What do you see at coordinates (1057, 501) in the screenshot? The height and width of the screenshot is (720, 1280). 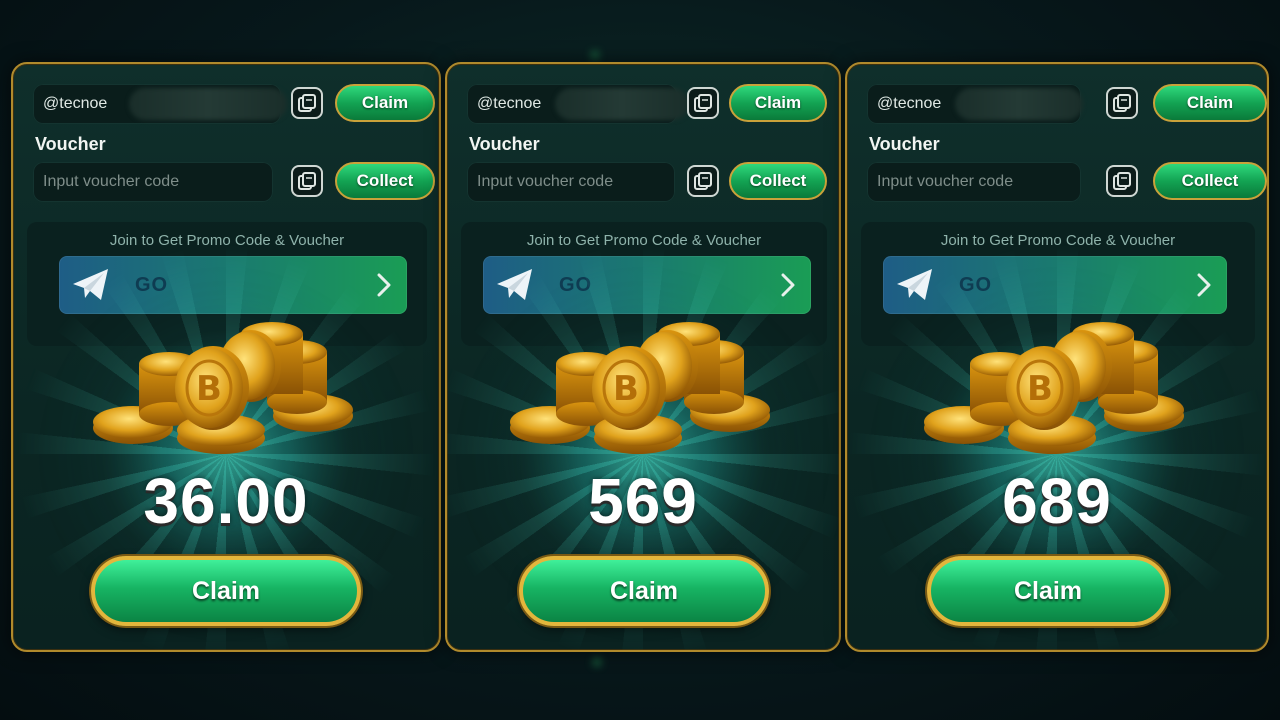 I see `reward-amount: 689` at bounding box center [1057, 501].